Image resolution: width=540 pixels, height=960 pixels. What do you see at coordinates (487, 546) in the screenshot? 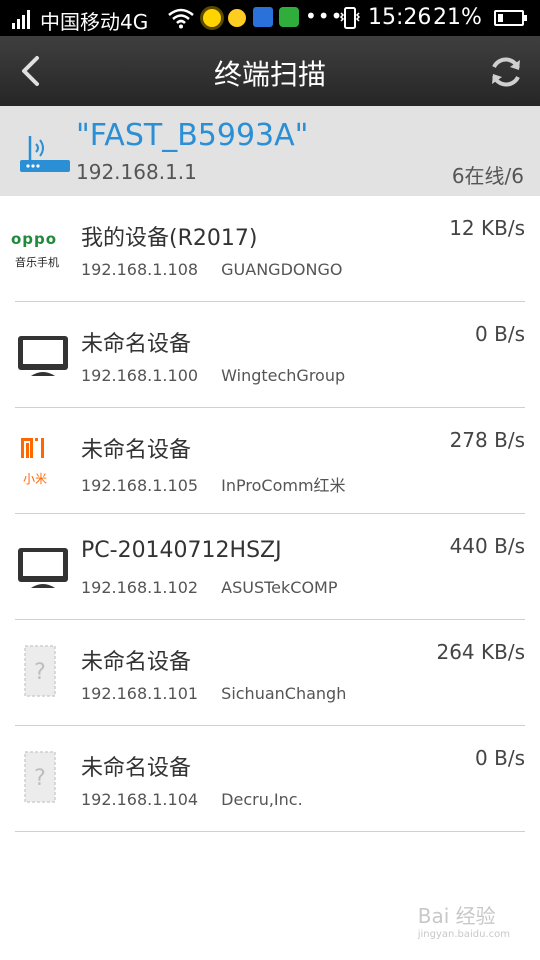
I see `device-speed: 440 B/s` at bounding box center [487, 546].